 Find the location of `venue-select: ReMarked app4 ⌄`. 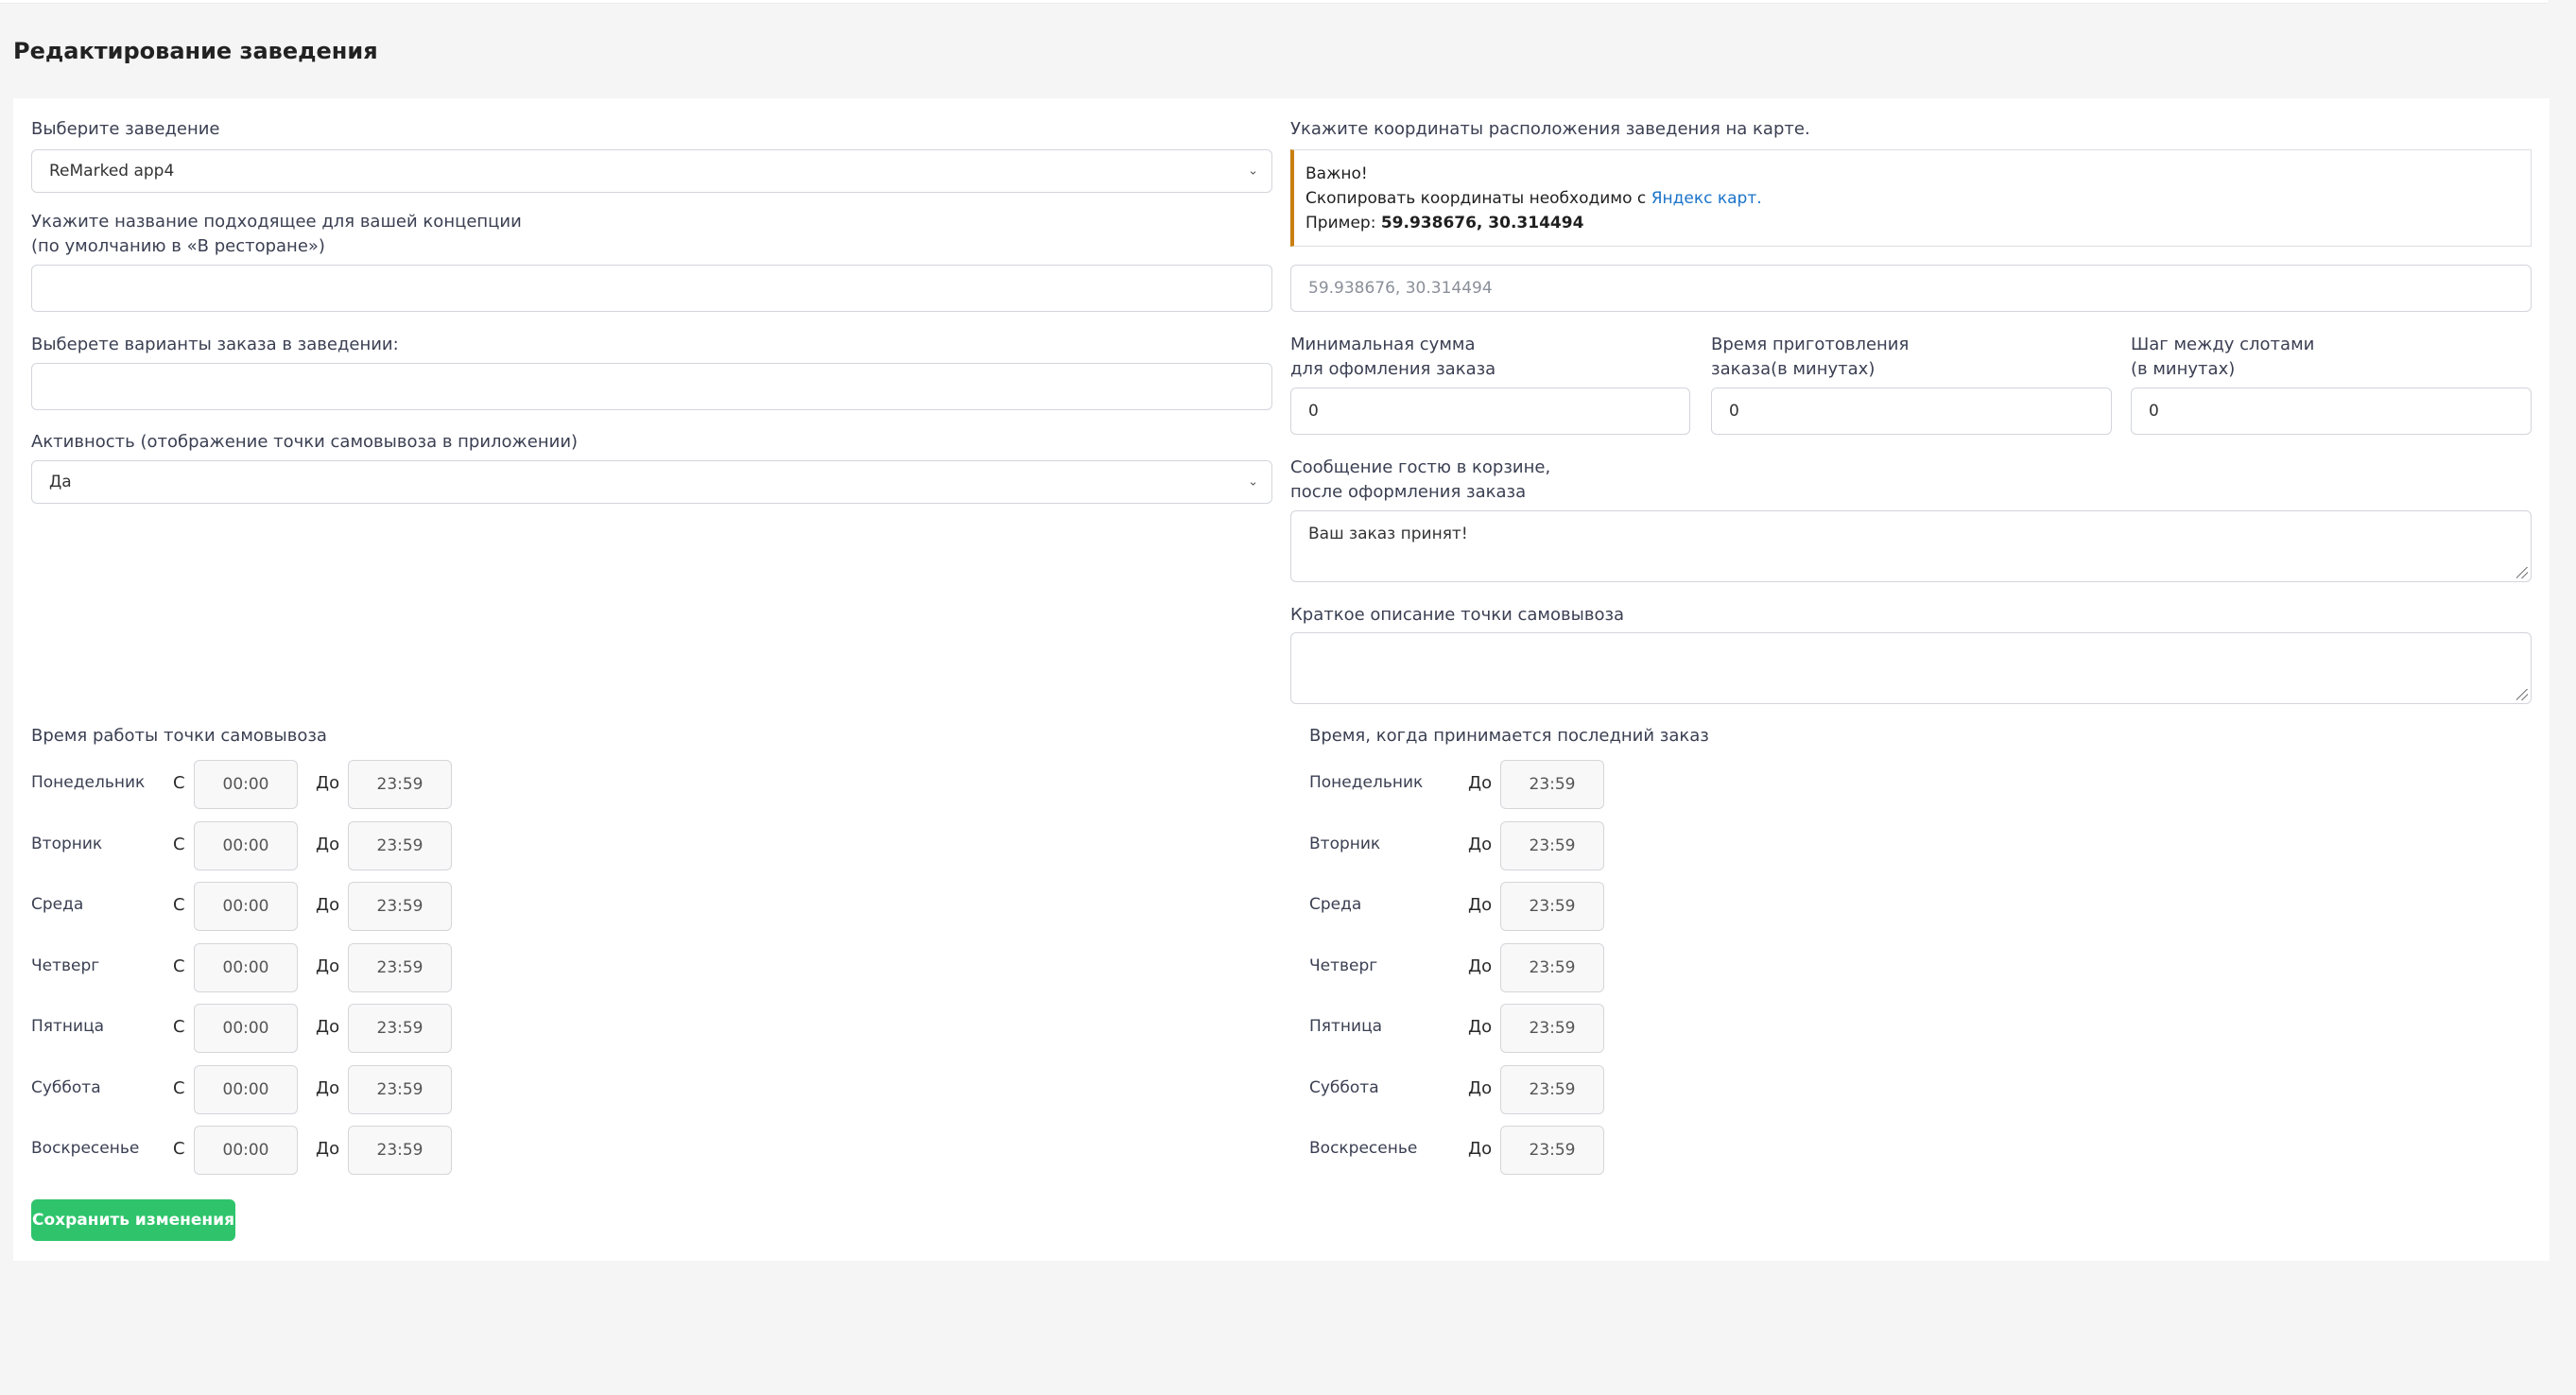

venue-select: ReMarked app4 ⌄ is located at coordinates (652, 171).